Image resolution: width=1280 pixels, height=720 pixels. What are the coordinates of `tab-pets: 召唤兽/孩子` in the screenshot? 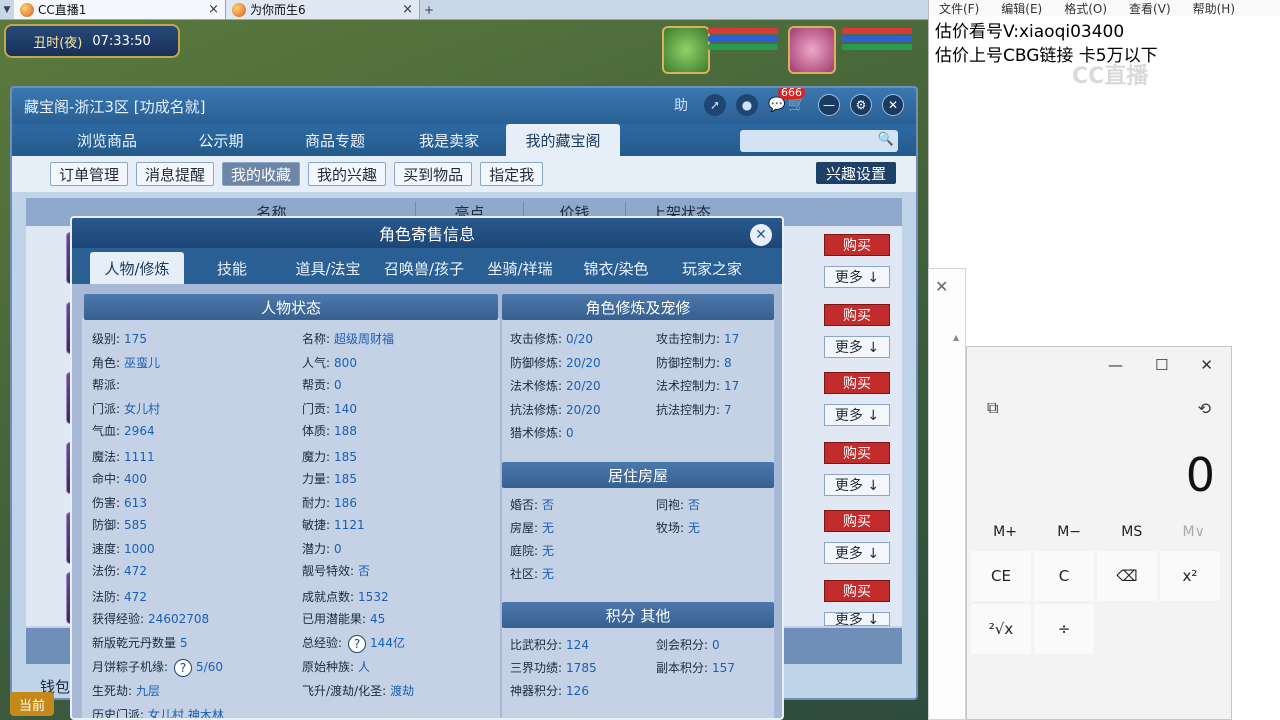 It's located at (424, 268).